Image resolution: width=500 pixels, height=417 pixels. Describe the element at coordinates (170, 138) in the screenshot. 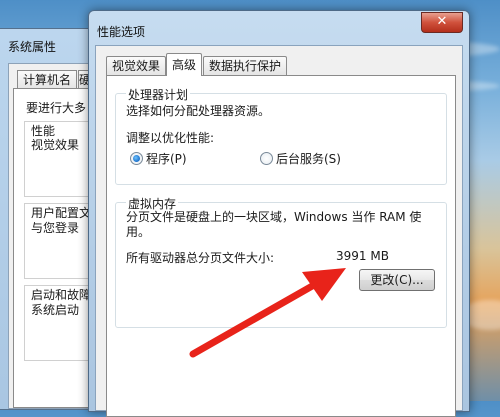

I see `optimize-performance-label: 调整以优化性能:` at that location.